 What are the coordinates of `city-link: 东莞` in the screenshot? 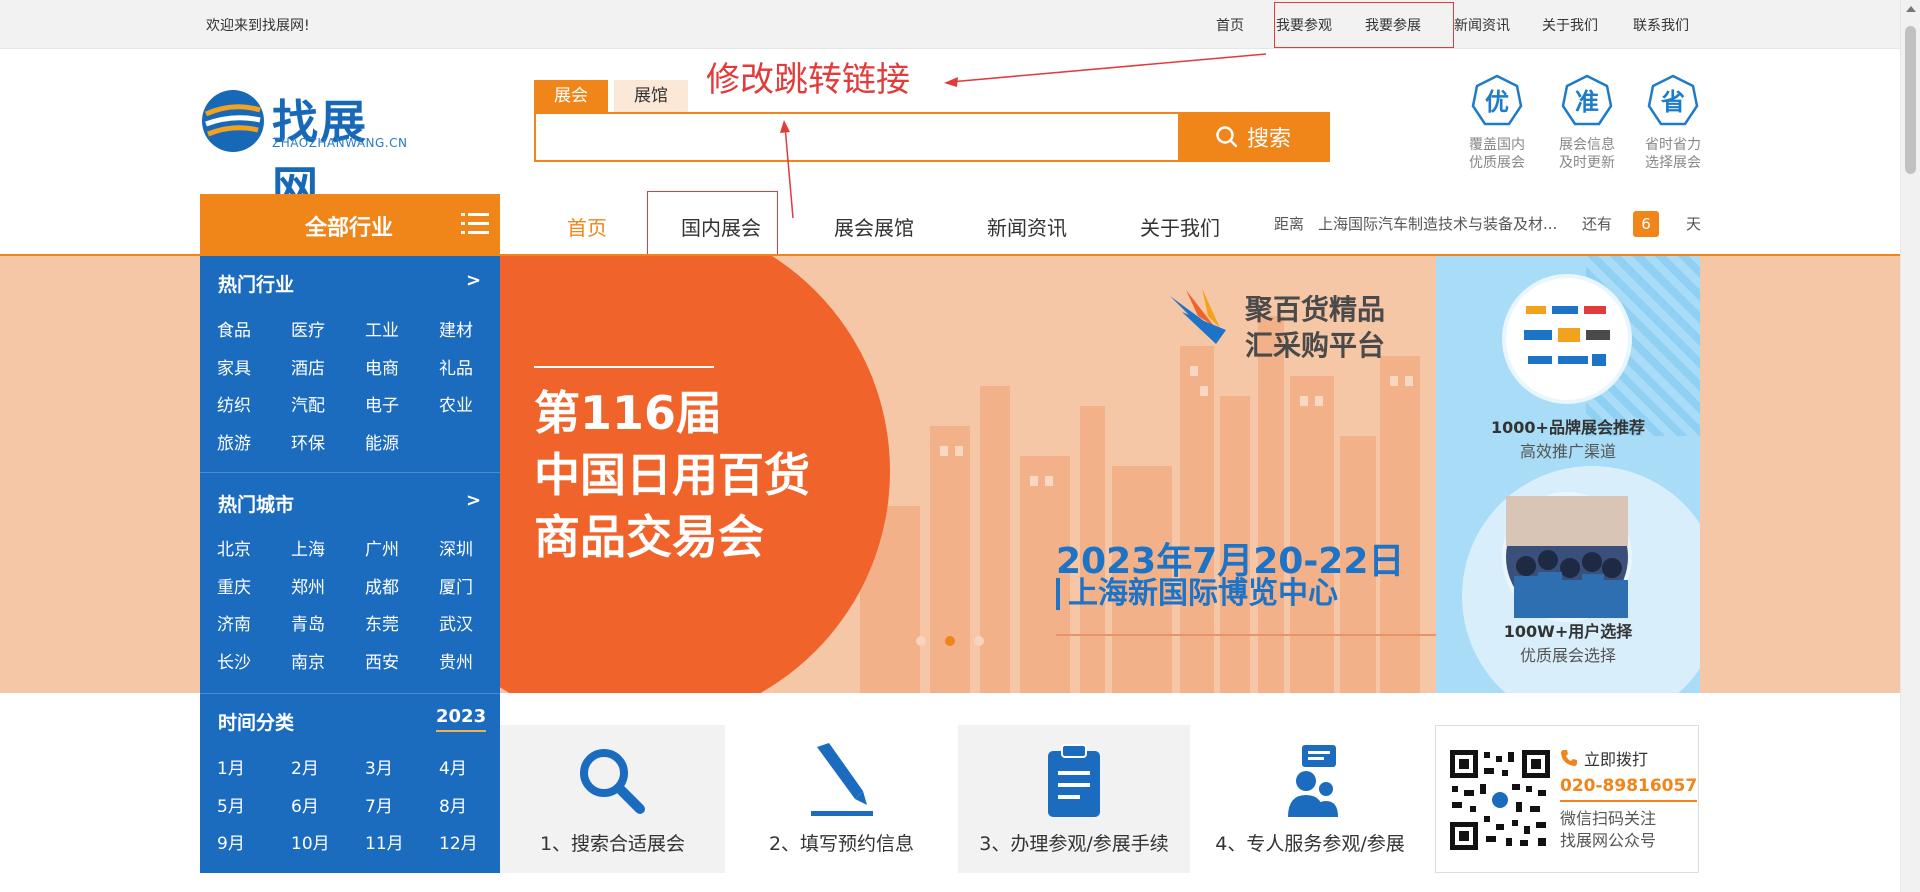 It's located at (382, 622).